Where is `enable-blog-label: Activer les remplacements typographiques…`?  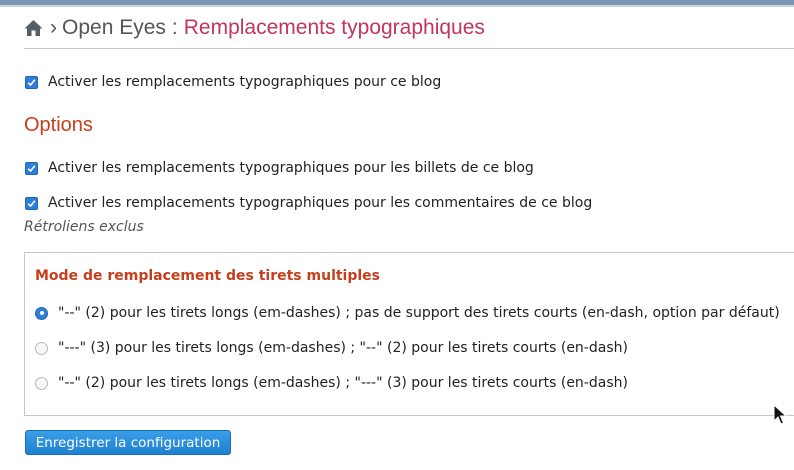
enable-blog-label: Activer les remplacements typographiques… is located at coordinates (244, 82).